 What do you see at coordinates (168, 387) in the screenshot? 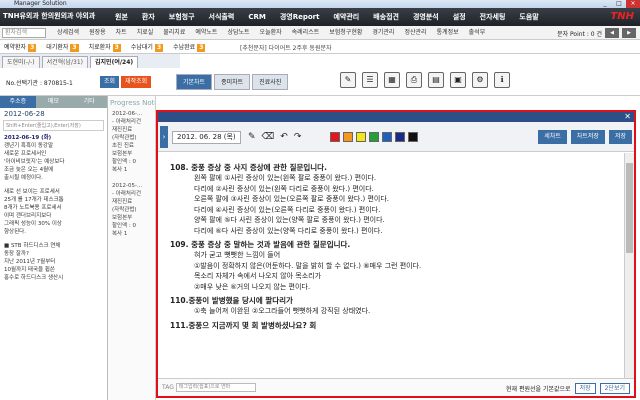
I see `tag-label: TAG` at bounding box center [168, 387].